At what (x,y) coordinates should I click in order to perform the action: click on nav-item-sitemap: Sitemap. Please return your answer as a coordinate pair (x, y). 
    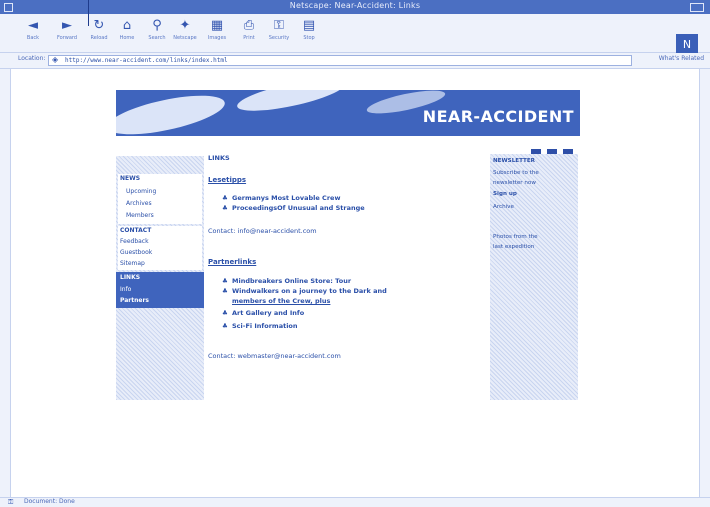
    Looking at the image, I should click on (132, 263).